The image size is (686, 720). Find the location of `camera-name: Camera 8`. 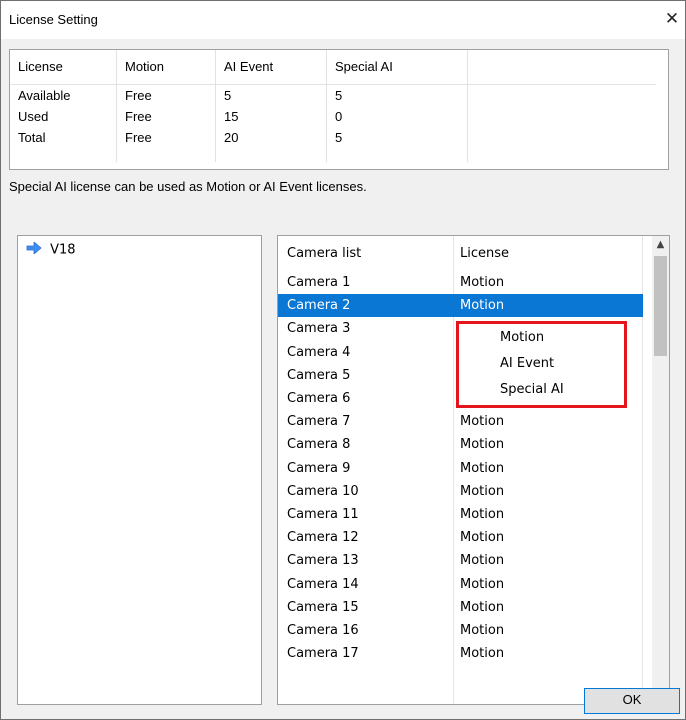

camera-name: Camera 8 is located at coordinates (319, 445).